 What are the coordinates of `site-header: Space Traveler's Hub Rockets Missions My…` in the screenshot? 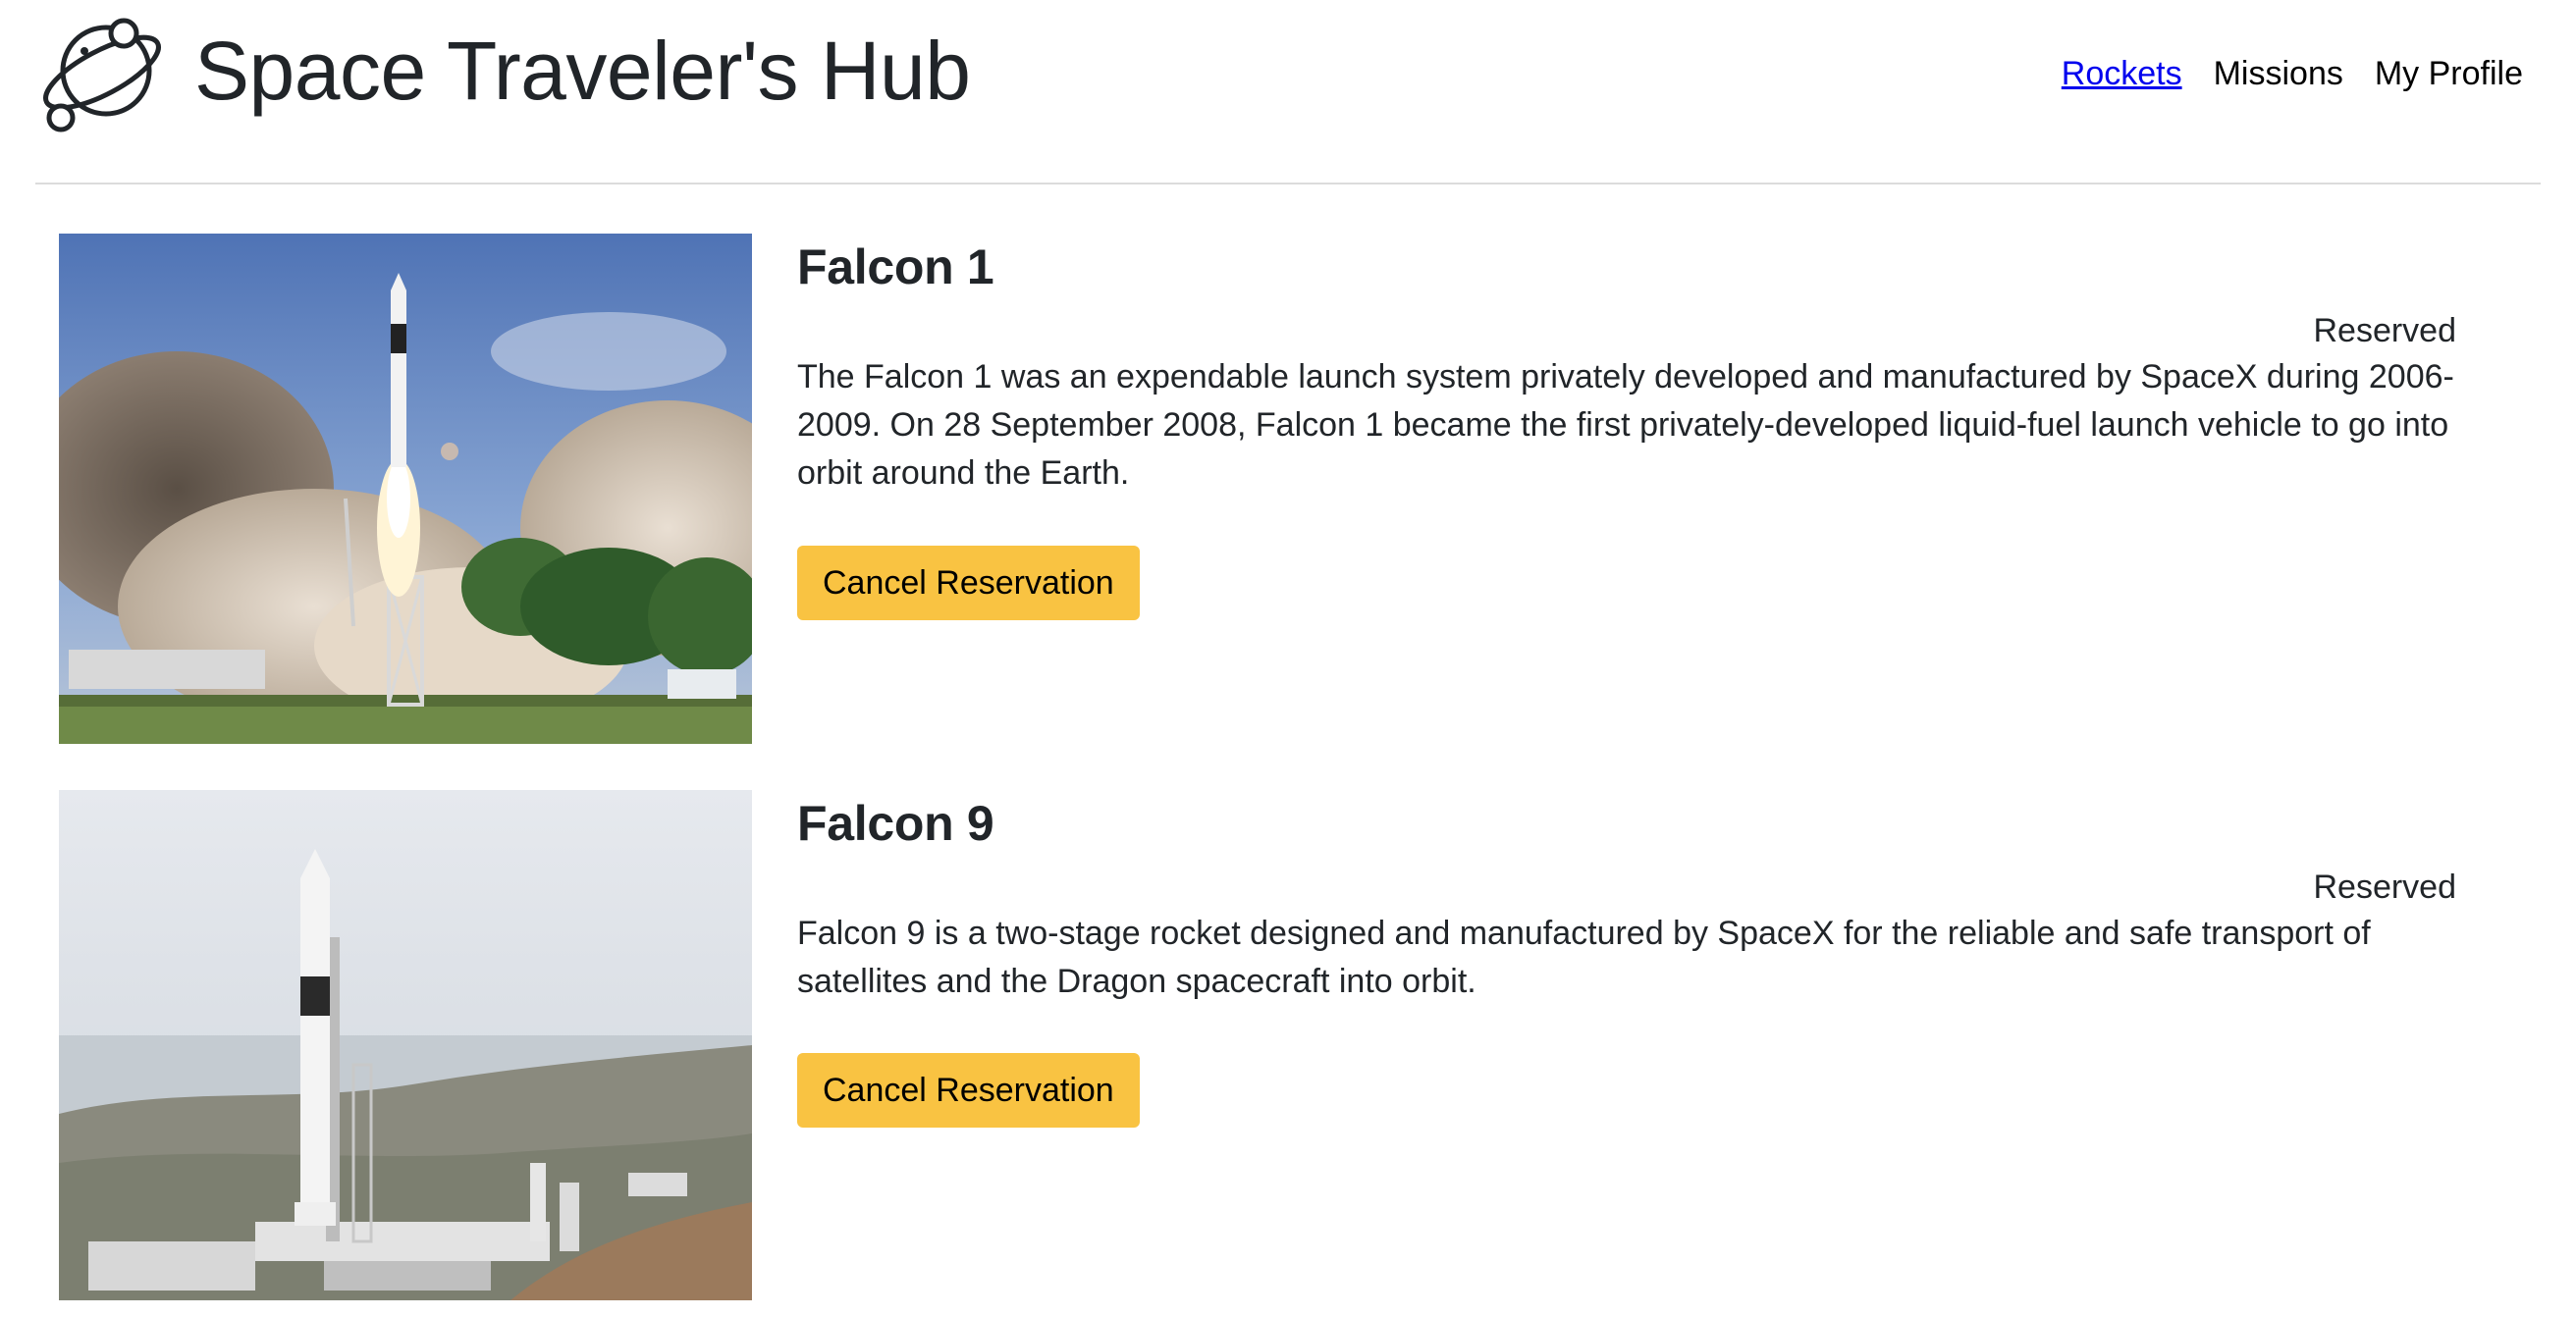 It's located at (1288, 92).